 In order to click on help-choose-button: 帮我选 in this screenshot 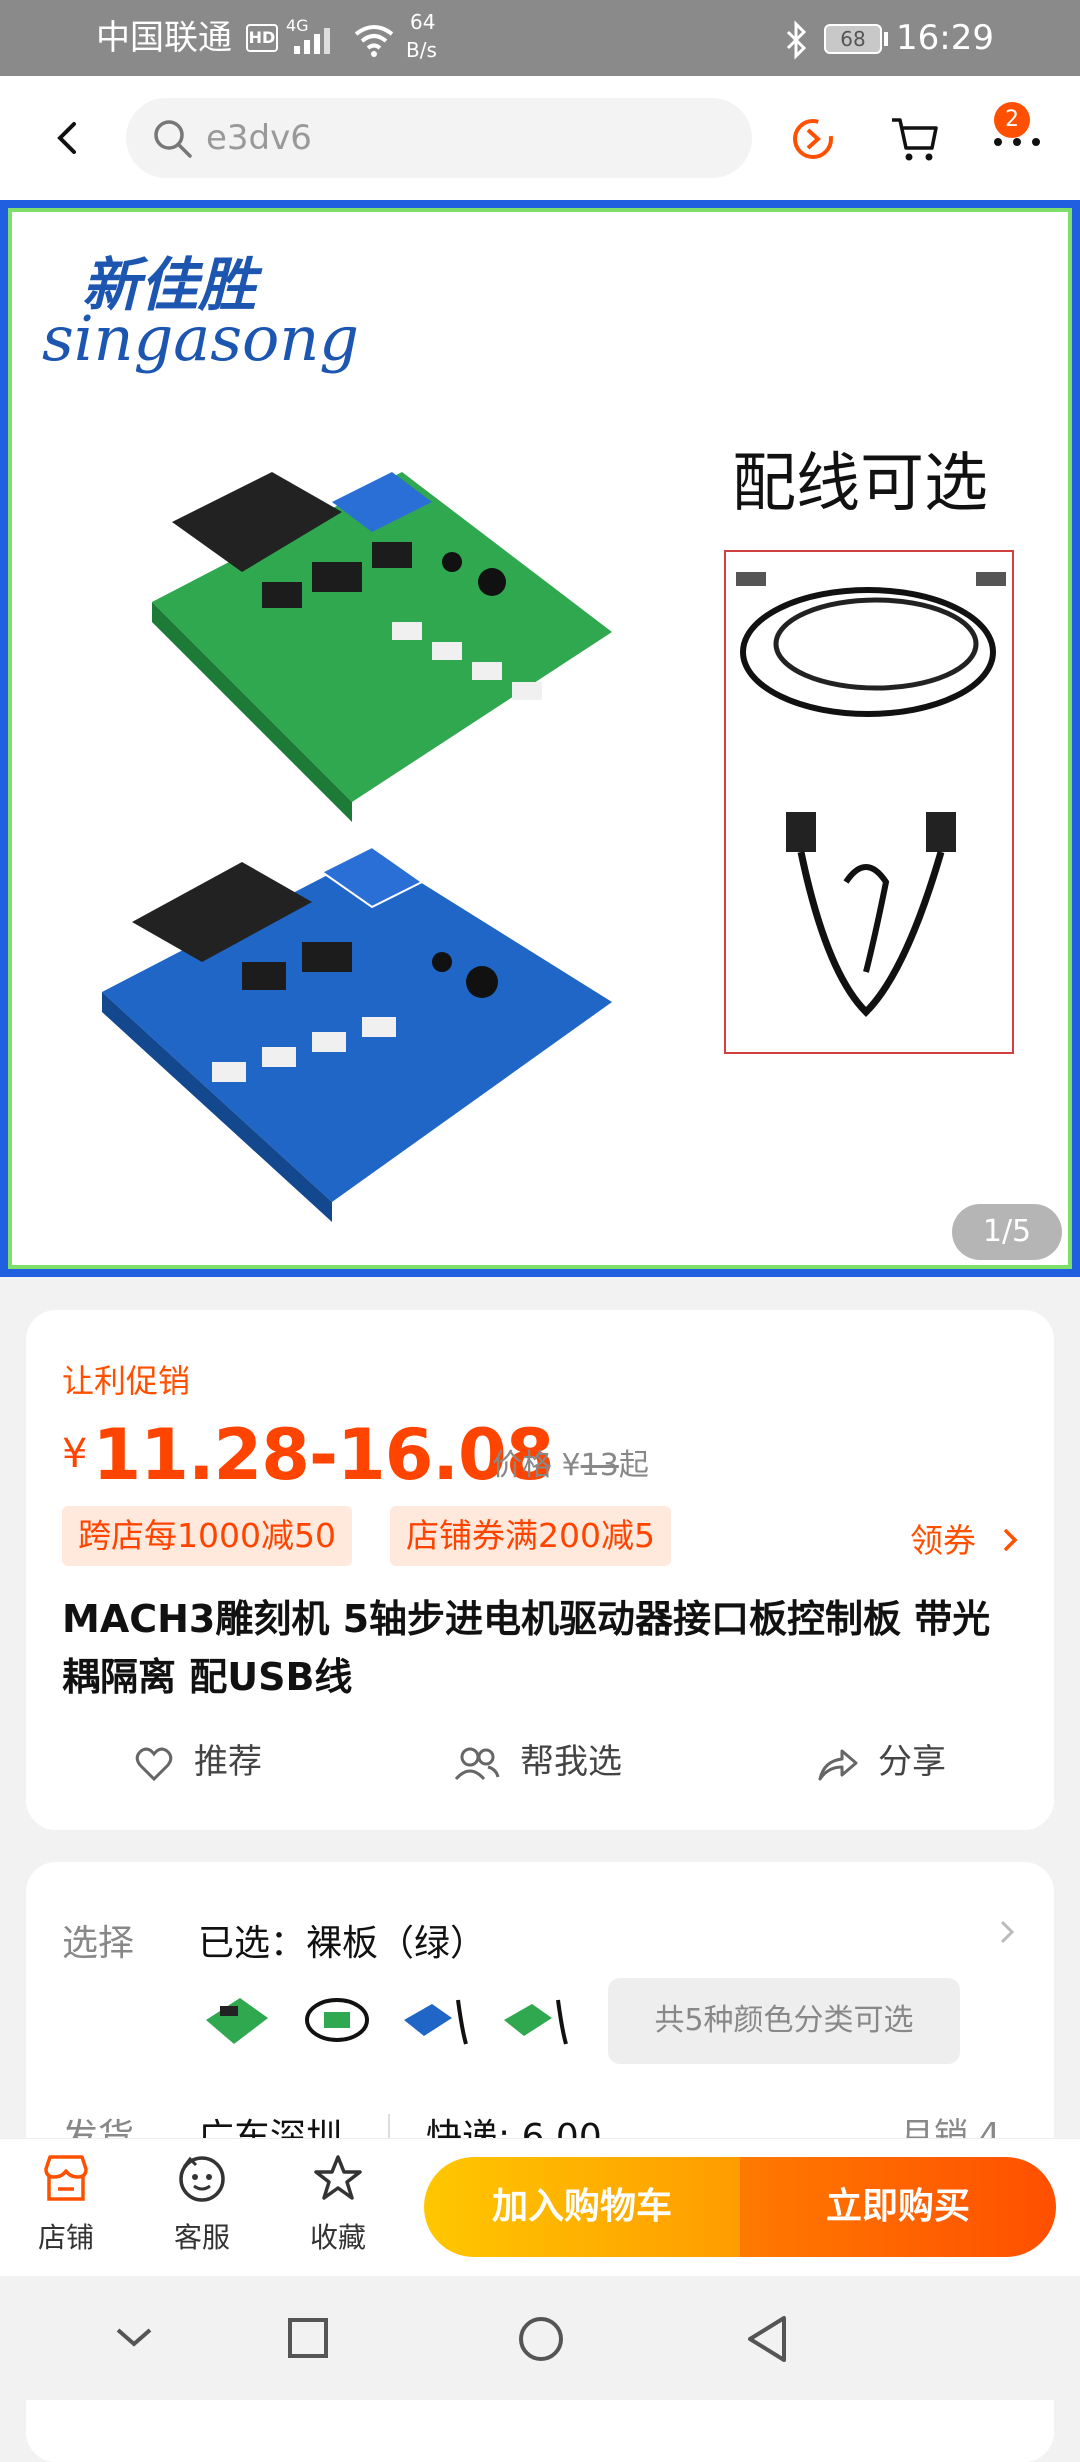, I will do `click(538, 1758)`.